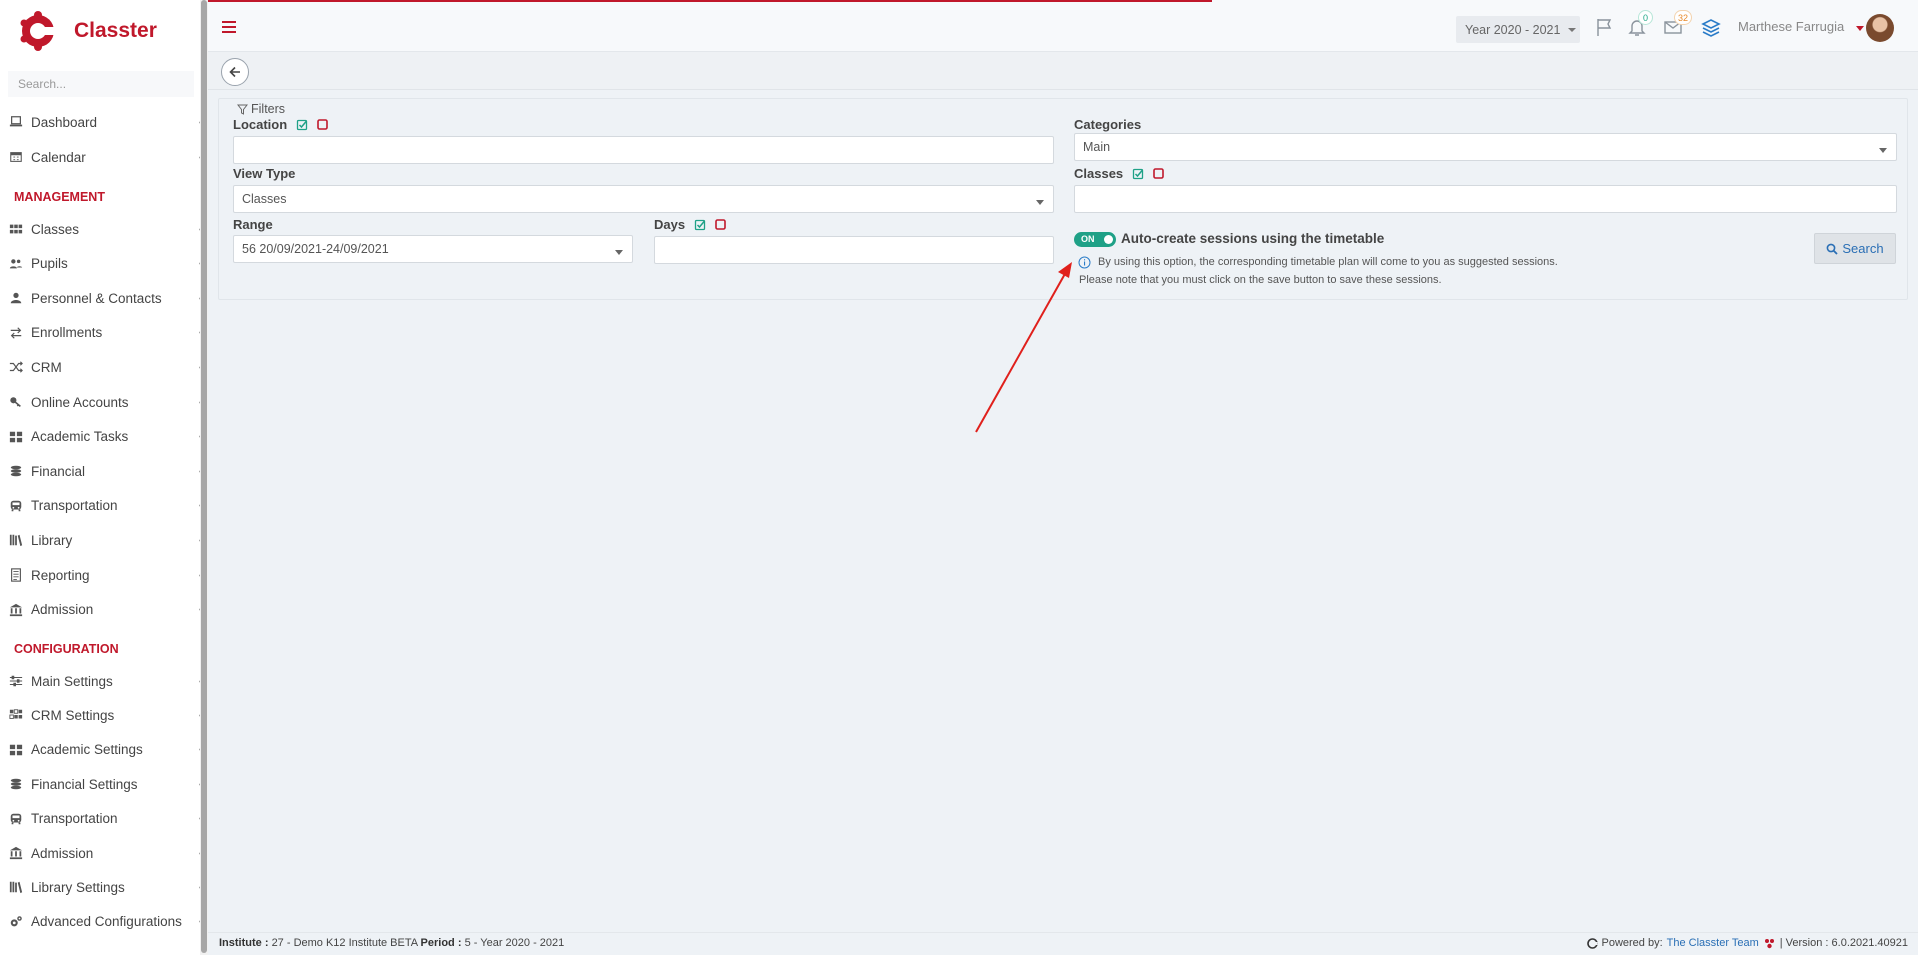 This screenshot has height=955, width=1918. I want to click on classter-team-link: The Classter Team, so click(1713, 943).